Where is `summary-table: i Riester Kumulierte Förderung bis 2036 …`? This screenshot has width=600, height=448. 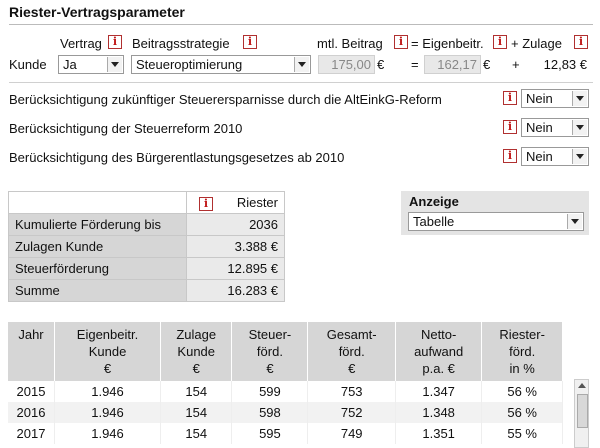 summary-table: i Riester Kumulierte Förderung bis 2036 … is located at coordinates (146, 246).